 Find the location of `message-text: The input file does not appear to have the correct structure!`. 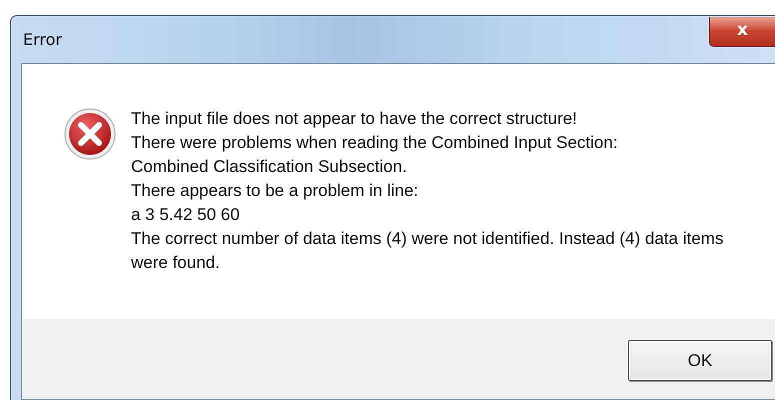

message-text: The input file does not appear to have the correct structure! is located at coordinates (354, 119).